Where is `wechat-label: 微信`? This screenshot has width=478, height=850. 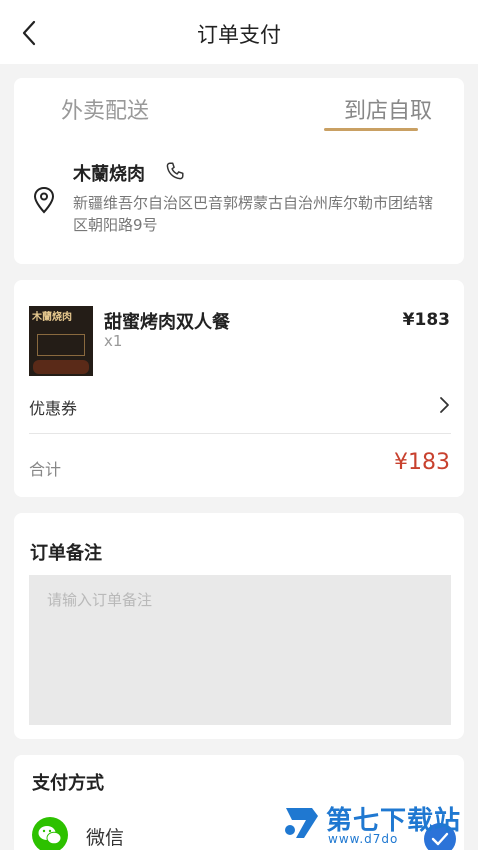 wechat-label: 微信 is located at coordinates (105, 838).